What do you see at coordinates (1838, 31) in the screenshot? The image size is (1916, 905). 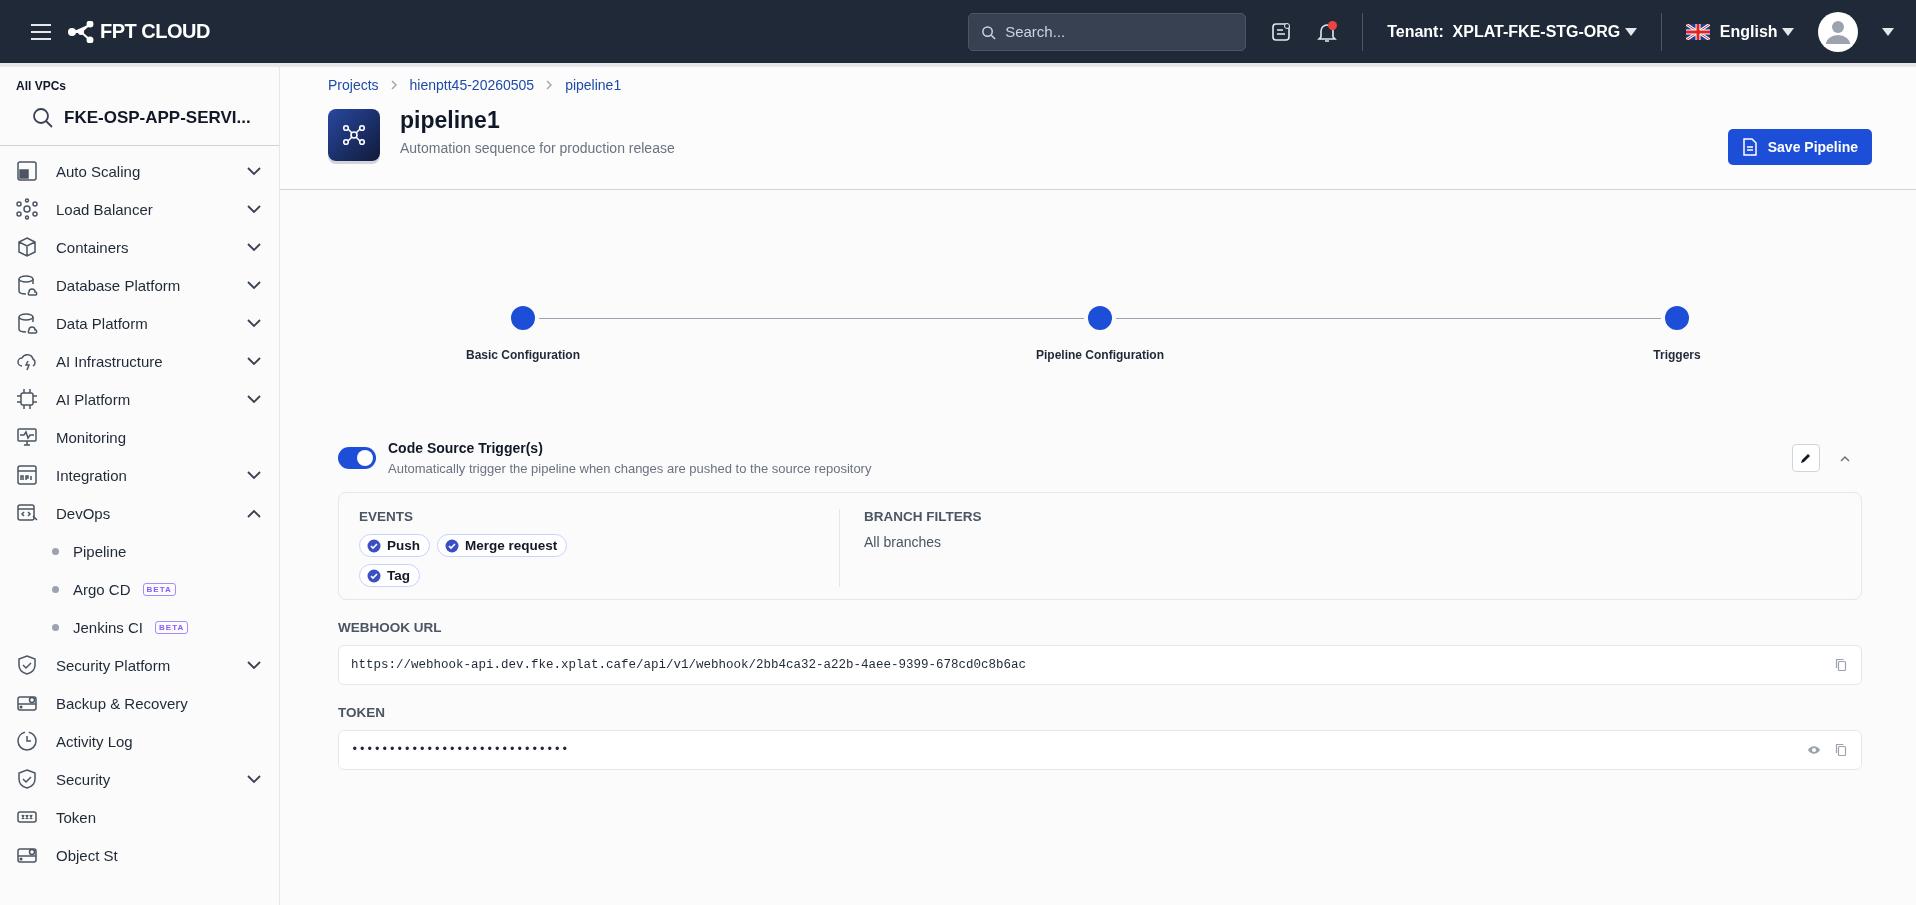 I see `avatar-icon` at bounding box center [1838, 31].